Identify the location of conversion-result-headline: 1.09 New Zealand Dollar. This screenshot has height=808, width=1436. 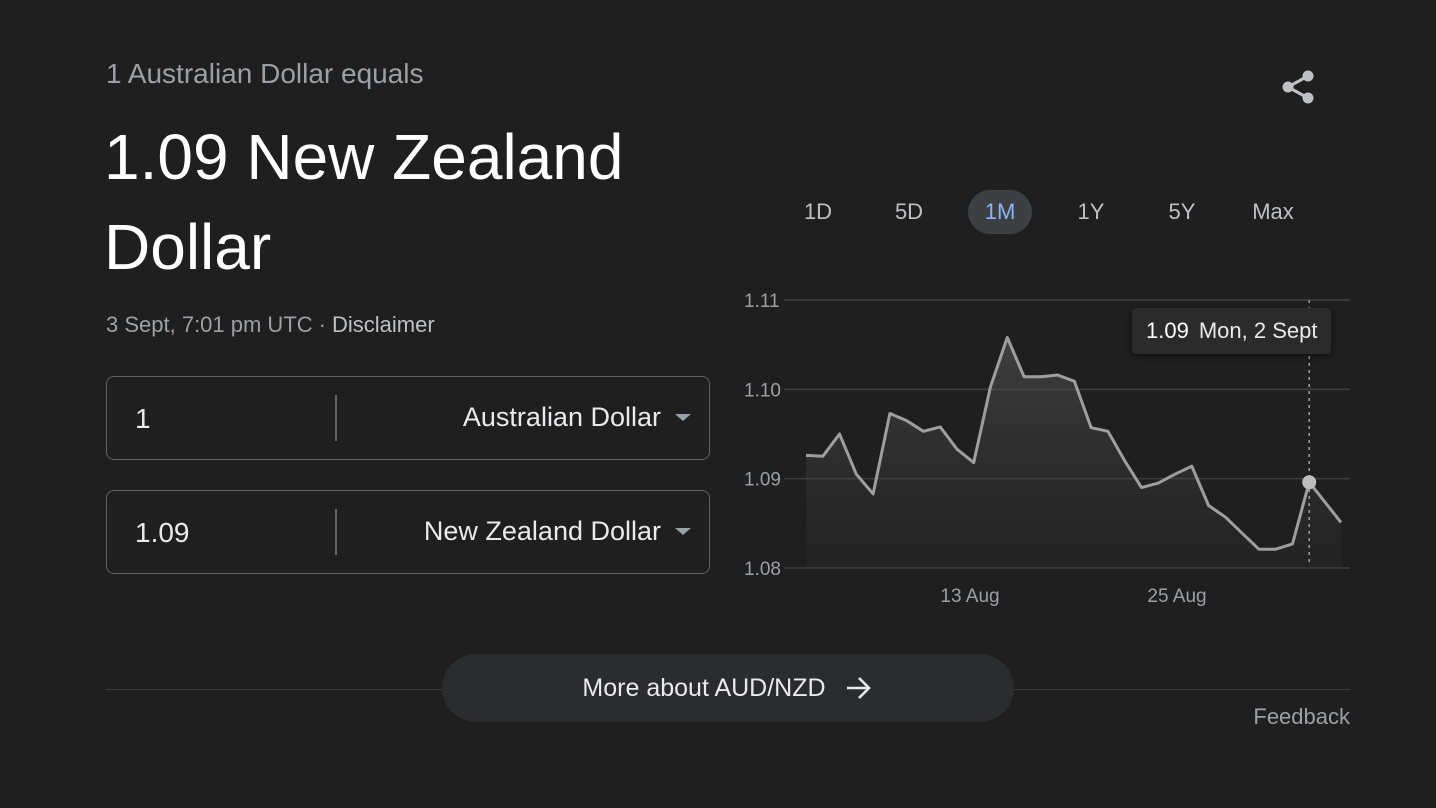
(364, 202).